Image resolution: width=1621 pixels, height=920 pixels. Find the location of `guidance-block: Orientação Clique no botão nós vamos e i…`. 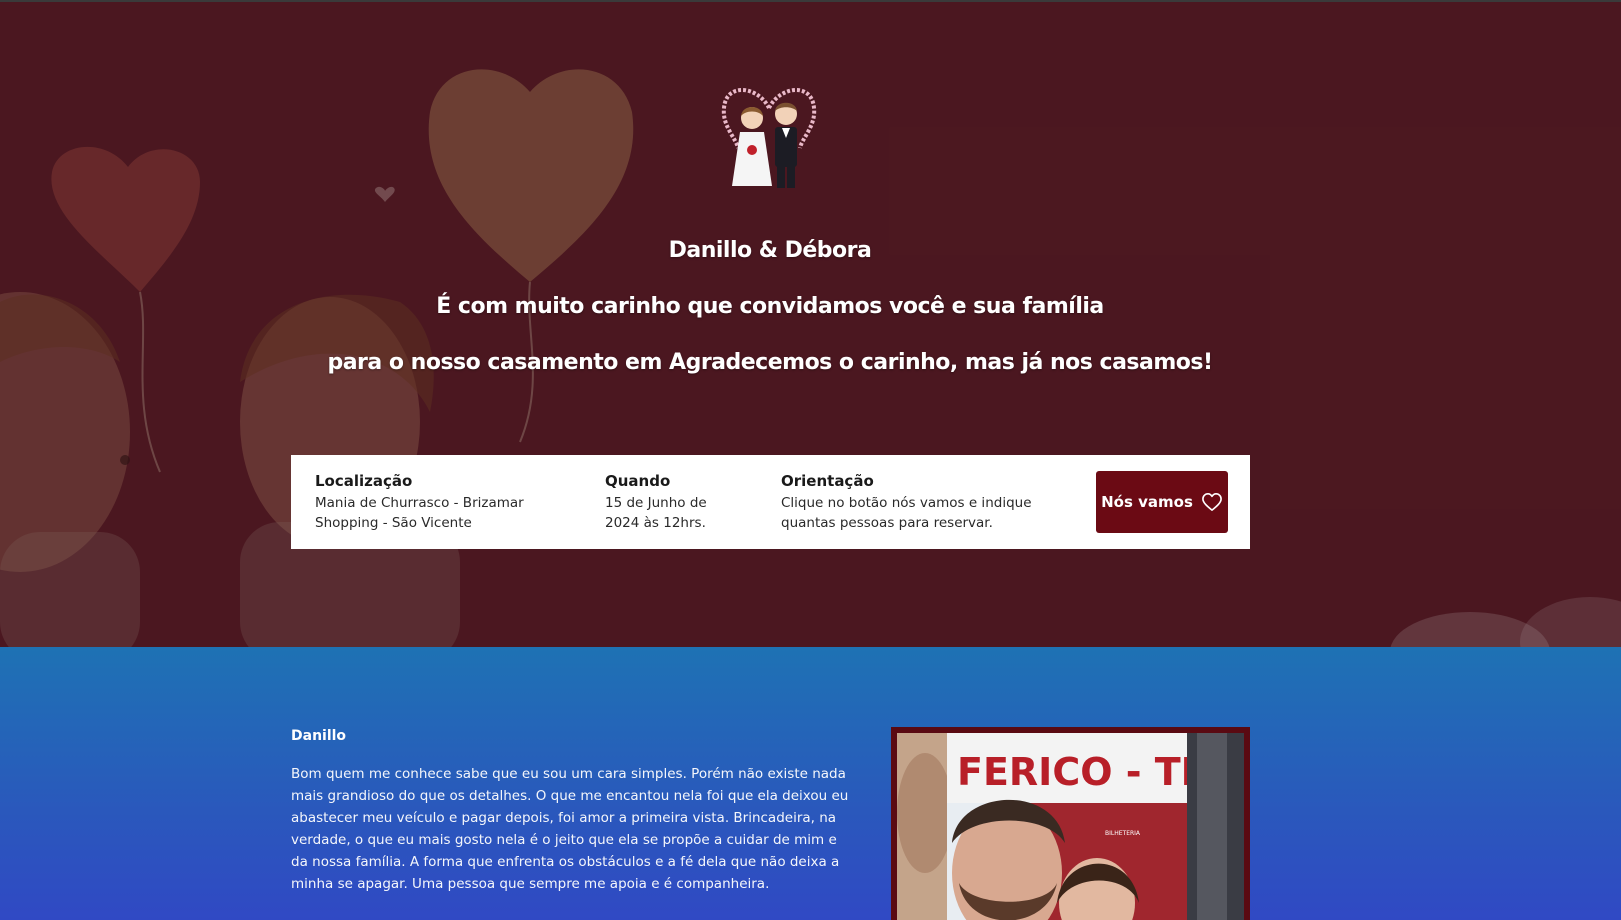

guidance-block: Orientação Clique no botão nós vamos e i… is located at coordinates (926, 502).